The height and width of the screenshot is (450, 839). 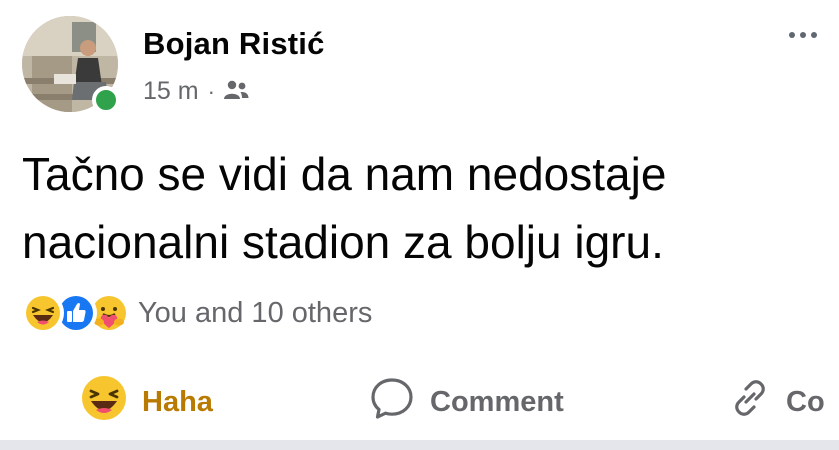 I want to click on comment-button: Comment, so click(x=466, y=402).